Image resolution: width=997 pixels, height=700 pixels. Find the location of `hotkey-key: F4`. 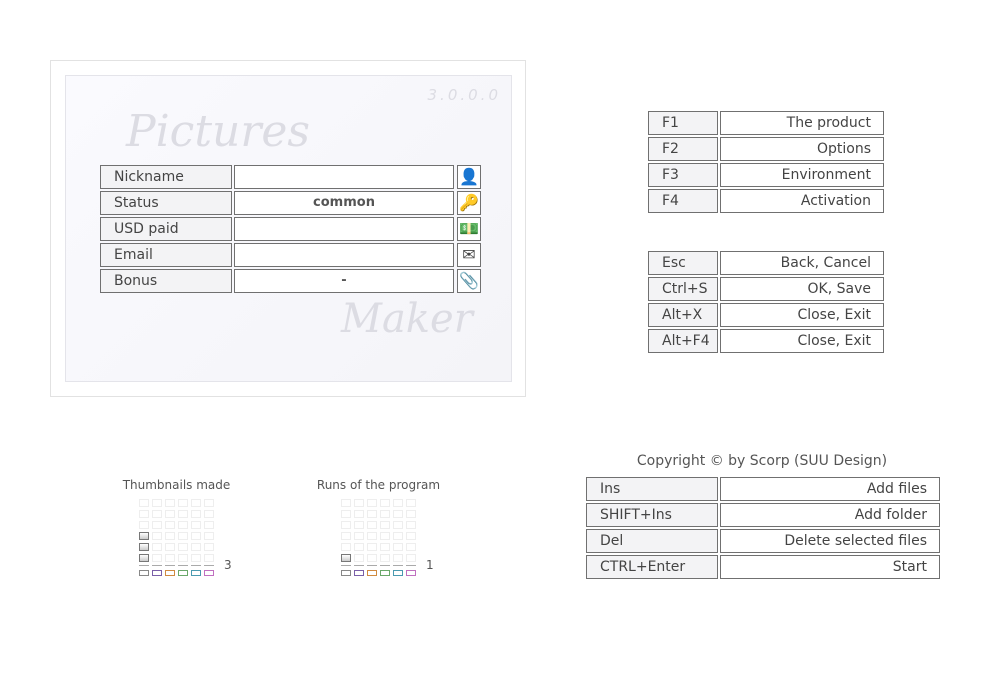

hotkey-key: F4 is located at coordinates (683, 201).